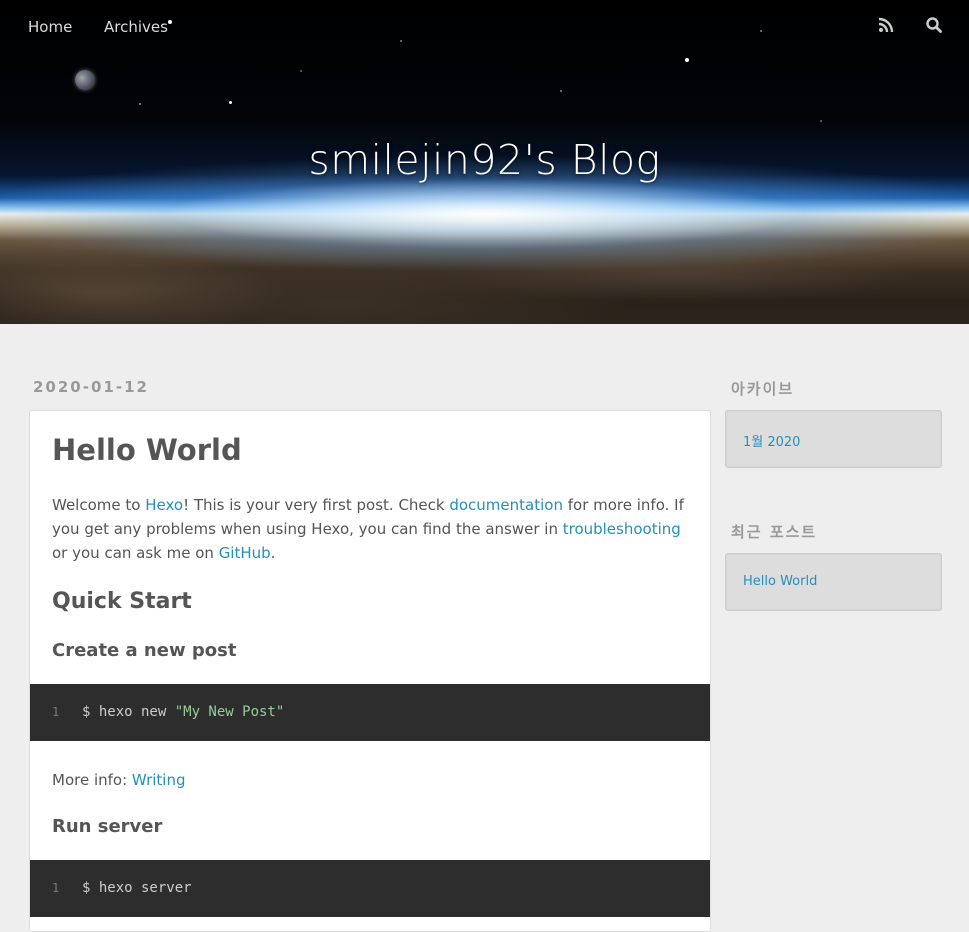  I want to click on troubleshooting-link: troubleshooting, so click(622, 529).